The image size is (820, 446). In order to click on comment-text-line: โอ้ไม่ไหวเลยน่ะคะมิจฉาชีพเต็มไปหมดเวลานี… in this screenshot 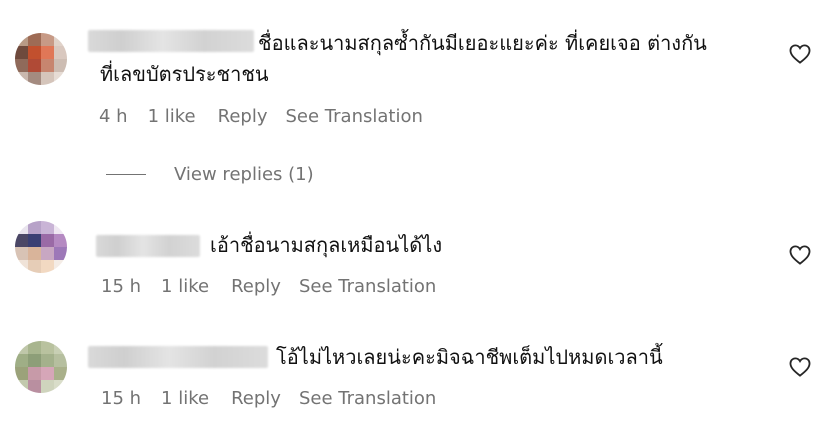, I will do `click(469, 357)`.